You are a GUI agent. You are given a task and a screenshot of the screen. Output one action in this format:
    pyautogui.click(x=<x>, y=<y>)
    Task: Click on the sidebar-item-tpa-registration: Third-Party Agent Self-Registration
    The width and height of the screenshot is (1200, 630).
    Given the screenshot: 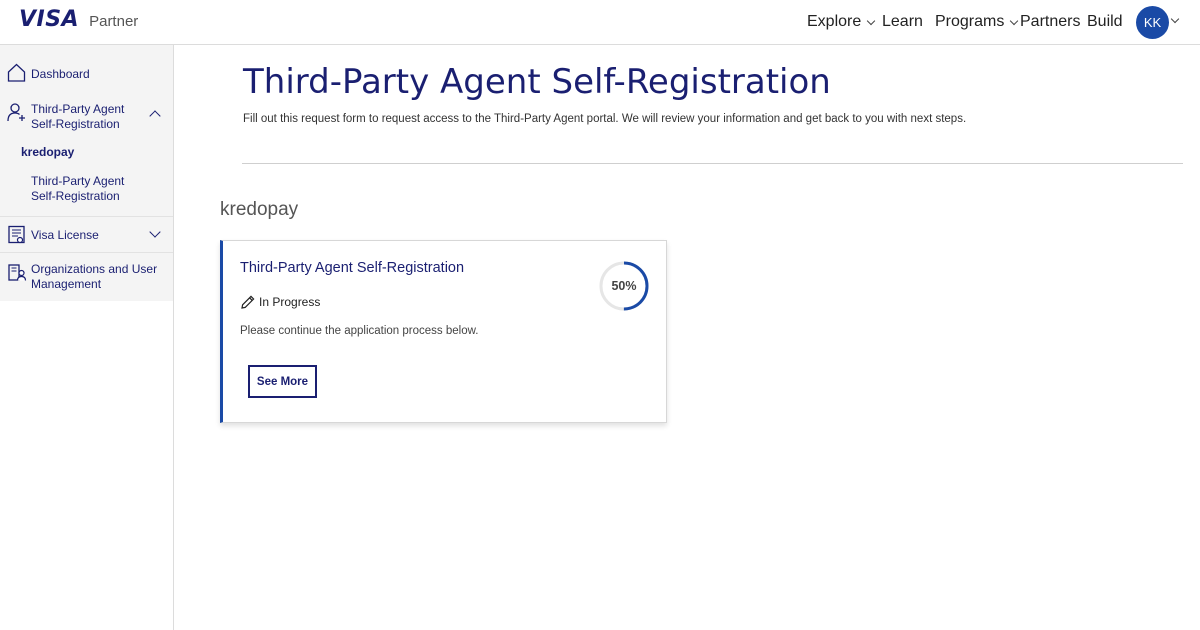 What is the action you would take?
    pyautogui.click(x=86, y=118)
    